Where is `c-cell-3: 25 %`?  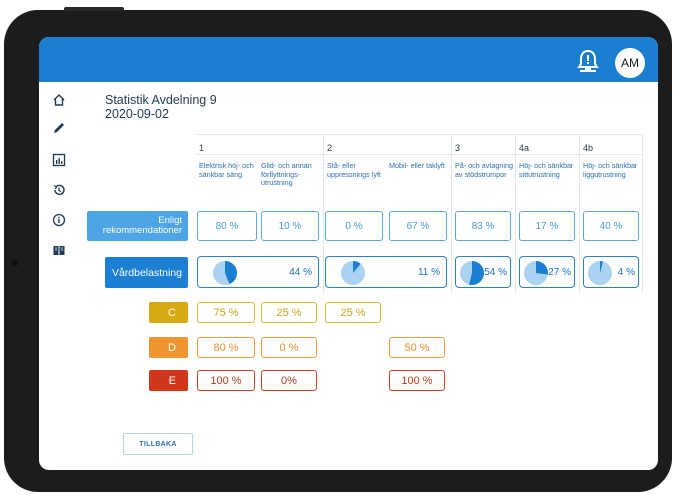 c-cell-3: 25 % is located at coordinates (353, 312).